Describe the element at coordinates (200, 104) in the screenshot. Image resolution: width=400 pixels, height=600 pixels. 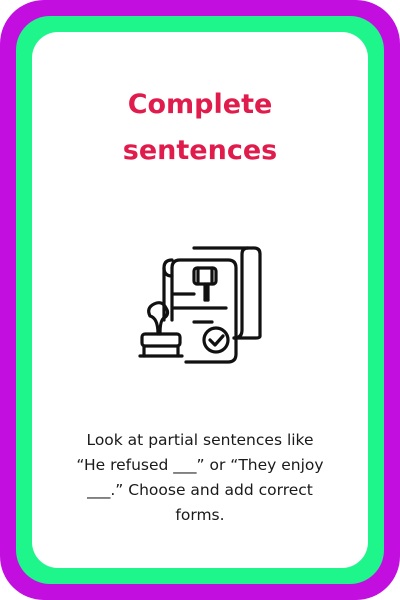
I see `card-title-line-1: Complete` at that location.